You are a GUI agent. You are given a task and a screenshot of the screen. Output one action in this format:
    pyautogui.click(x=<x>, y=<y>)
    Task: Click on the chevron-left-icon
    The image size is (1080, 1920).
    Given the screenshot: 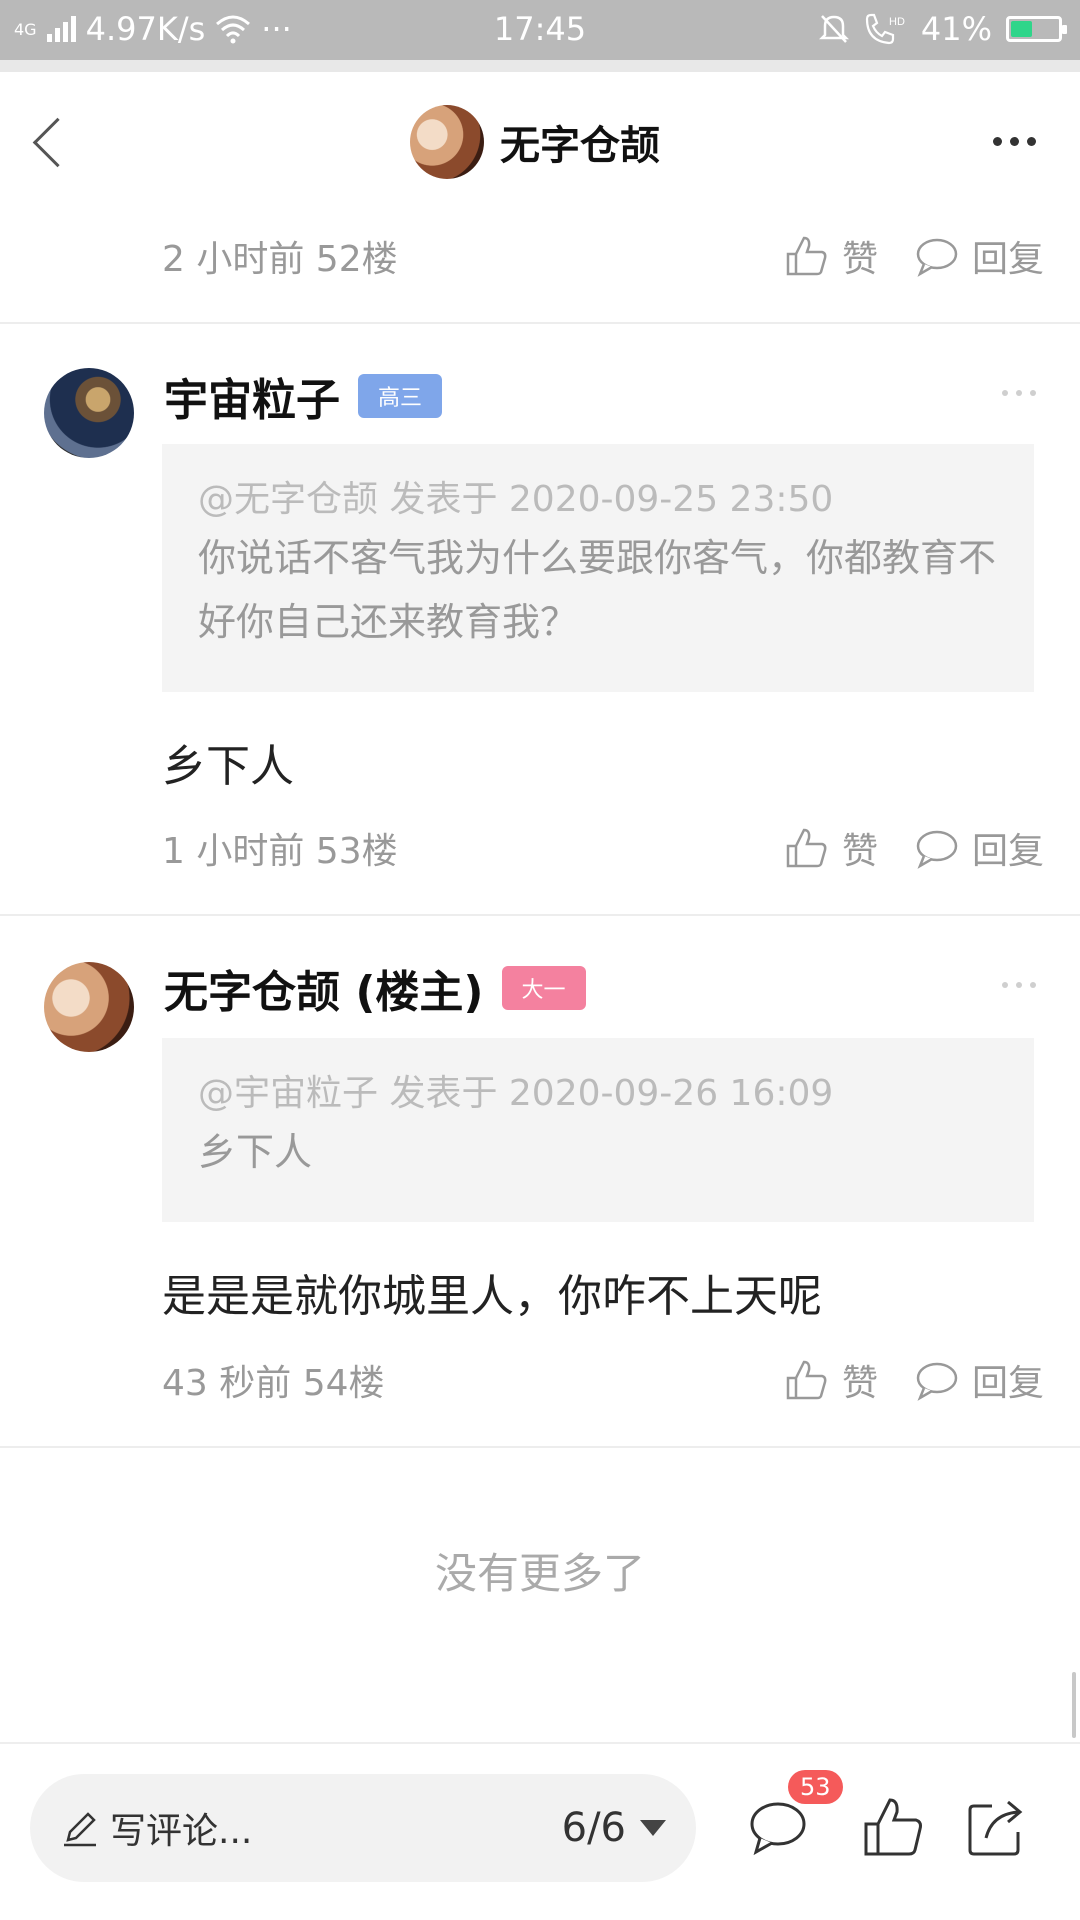 What is the action you would take?
    pyautogui.click(x=50, y=142)
    